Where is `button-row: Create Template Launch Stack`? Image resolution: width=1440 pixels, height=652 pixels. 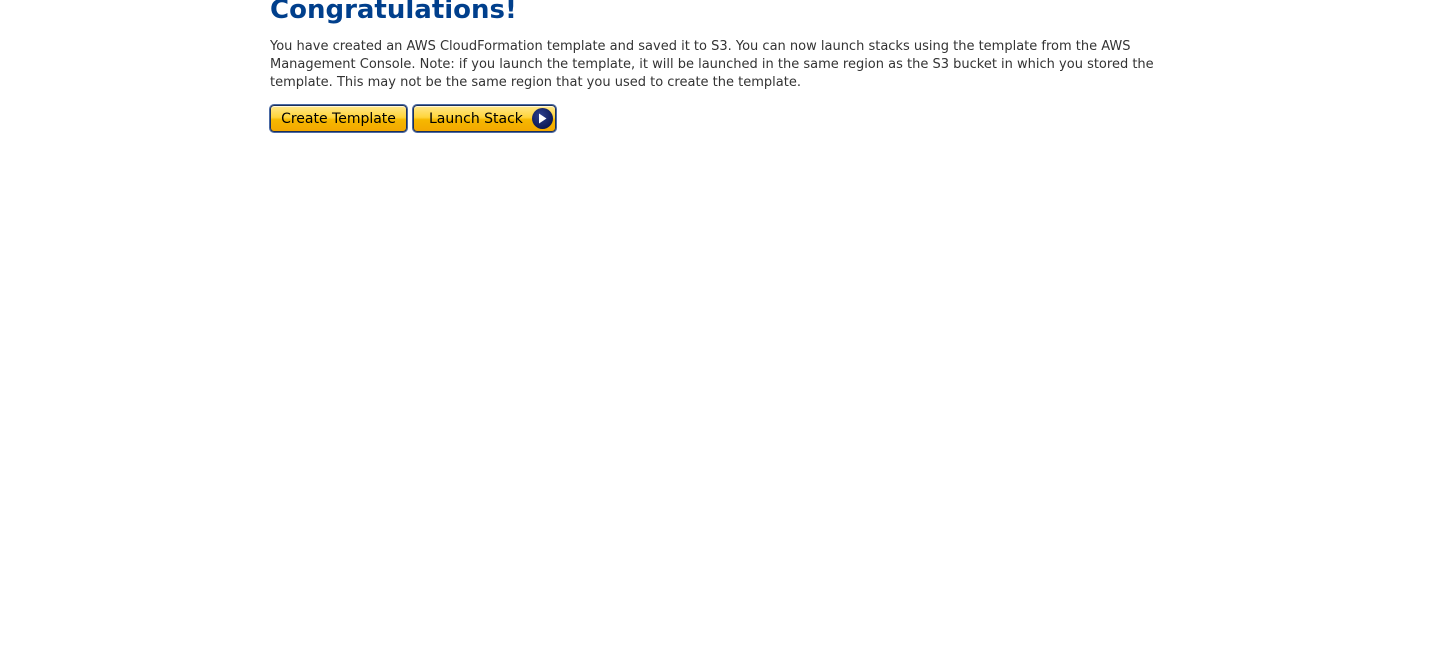 button-row: Create Template Launch Stack is located at coordinates (720, 118).